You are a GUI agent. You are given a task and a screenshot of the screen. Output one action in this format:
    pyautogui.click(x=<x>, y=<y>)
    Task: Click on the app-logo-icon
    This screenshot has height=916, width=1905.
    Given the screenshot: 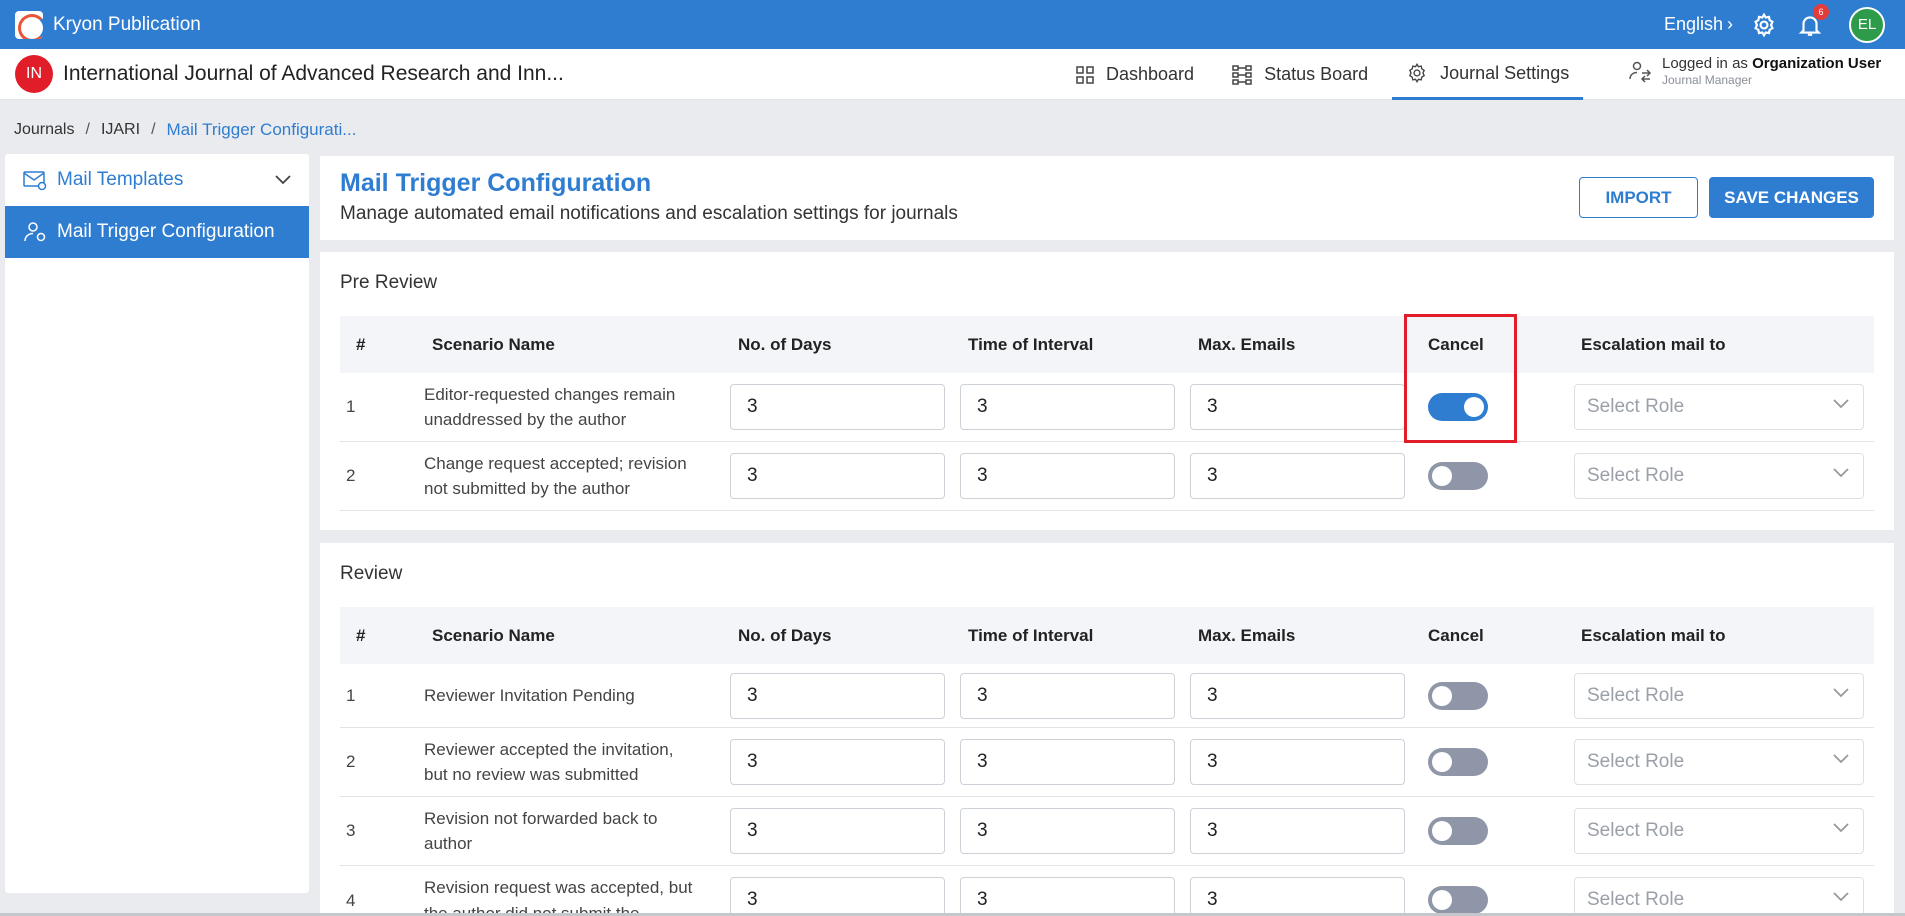 What is the action you would take?
    pyautogui.click(x=29, y=24)
    